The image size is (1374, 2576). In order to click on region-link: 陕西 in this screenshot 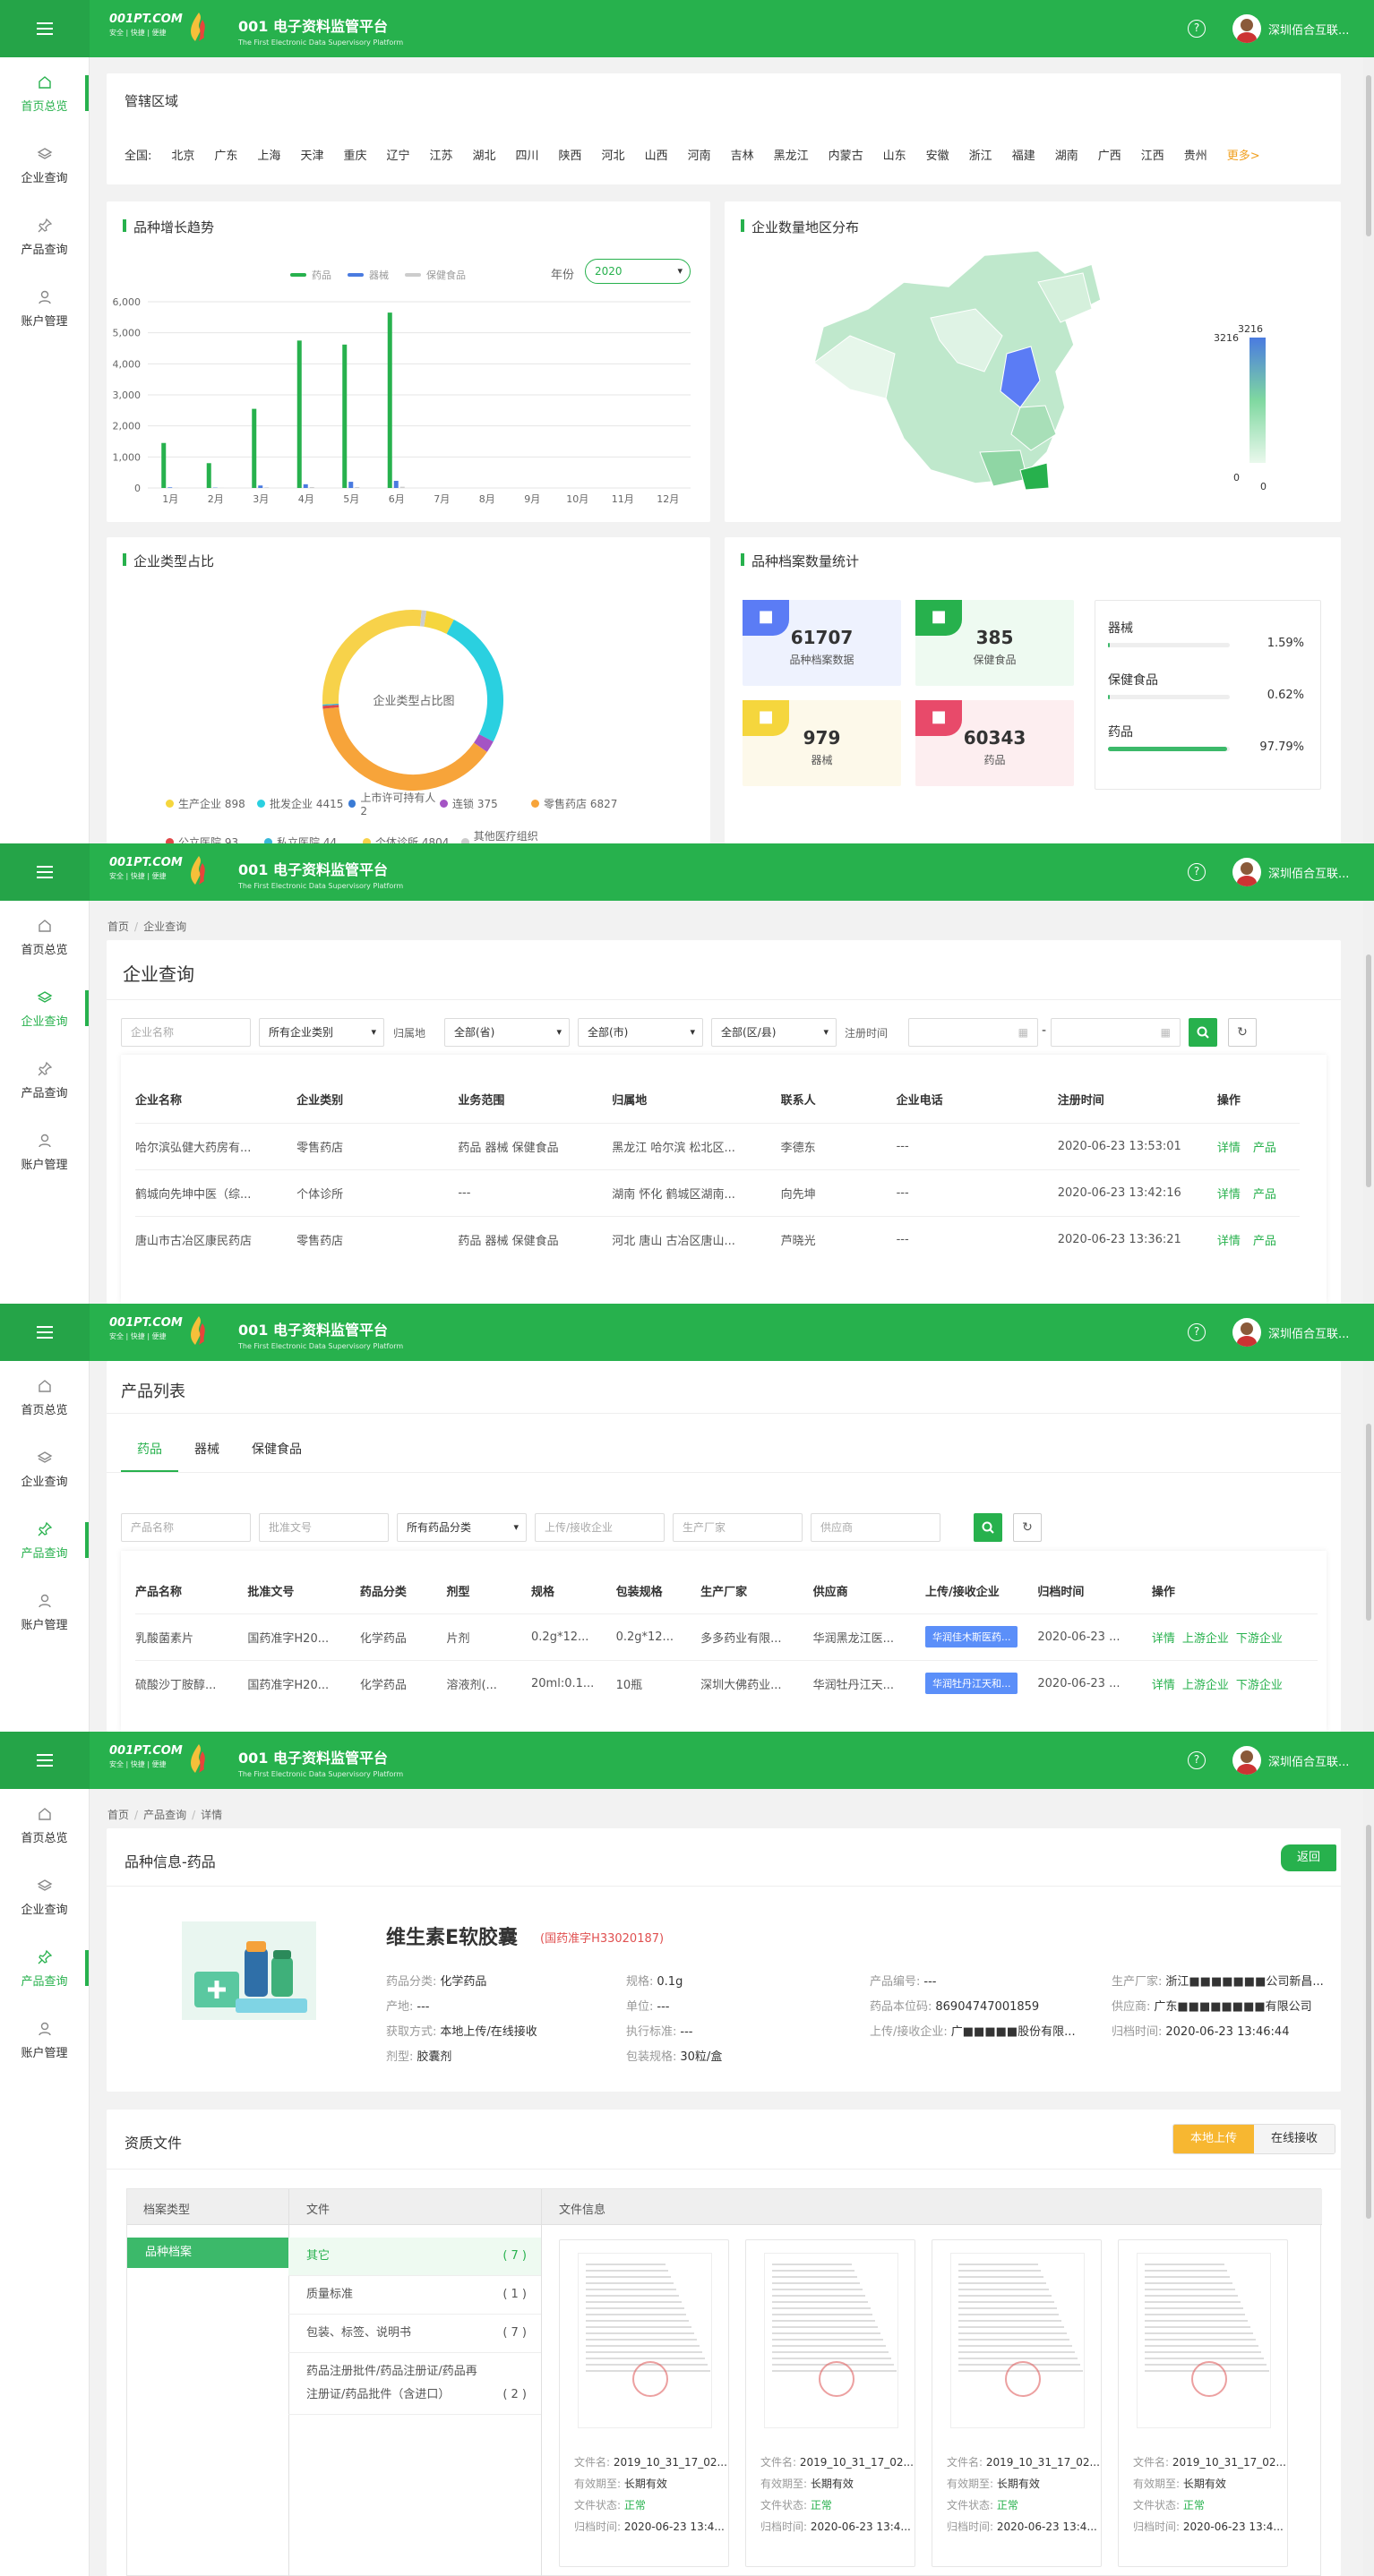, I will do `click(570, 154)`.